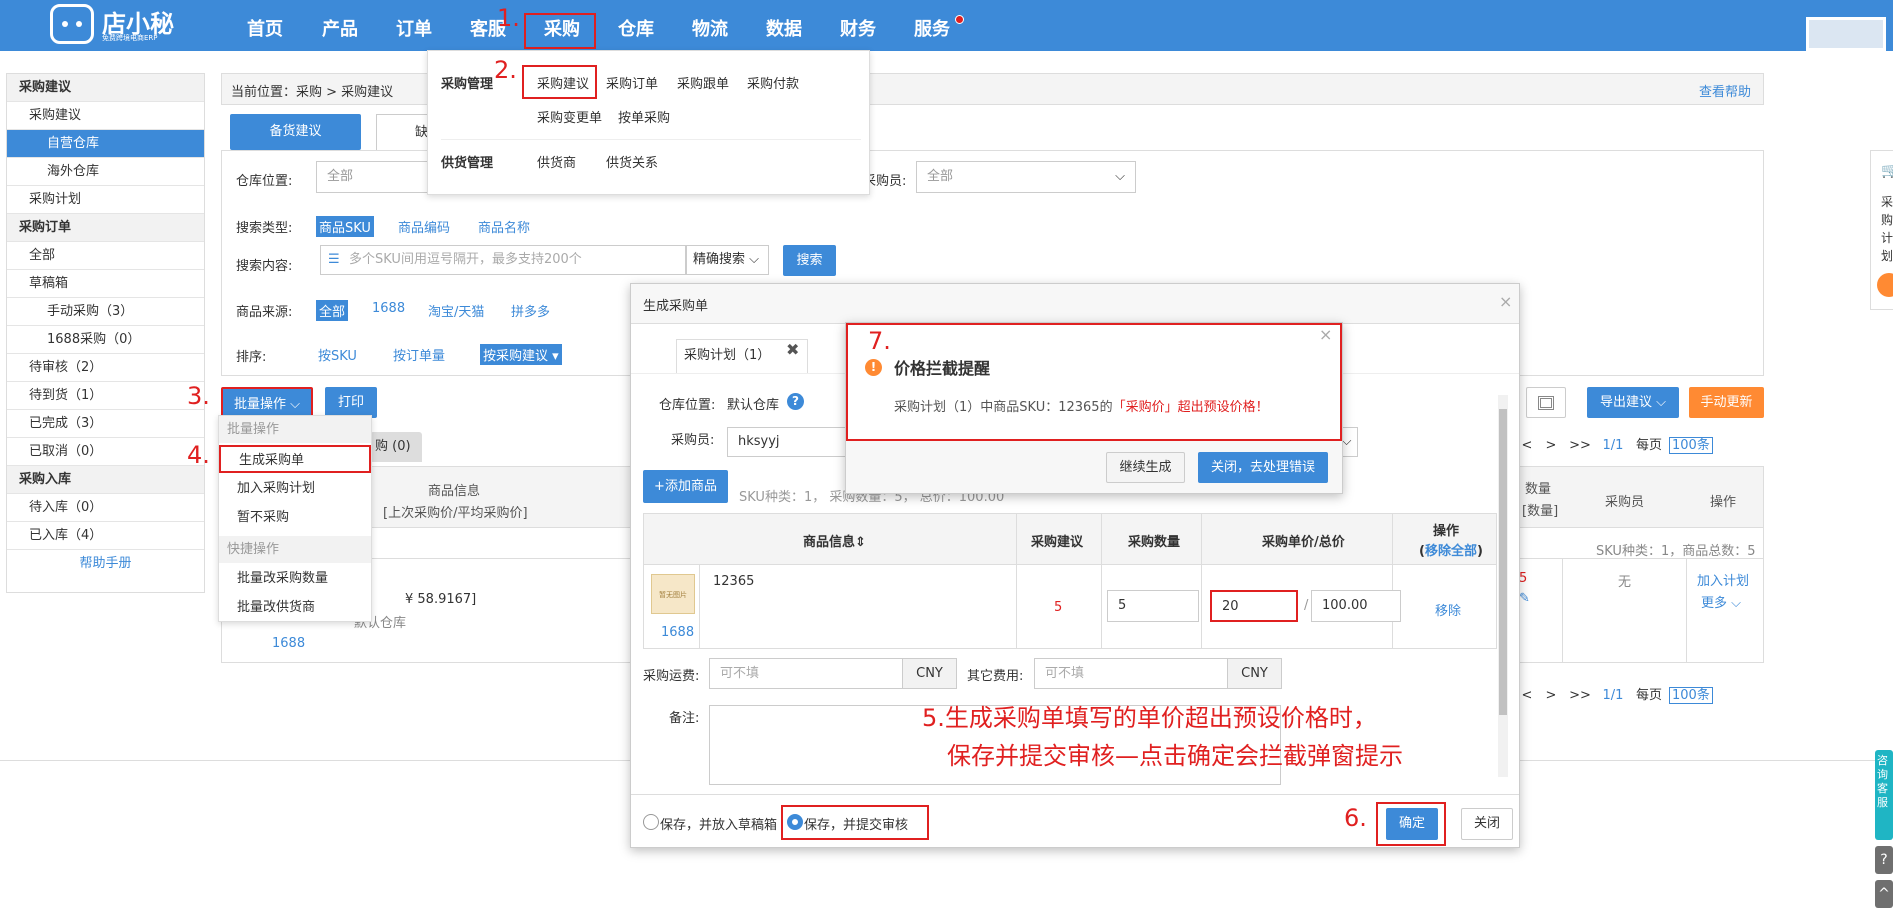 This screenshot has height=916, width=1893. Describe the element at coordinates (1524, 598) in the screenshot. I see `edit-icon: ✎` at that location.